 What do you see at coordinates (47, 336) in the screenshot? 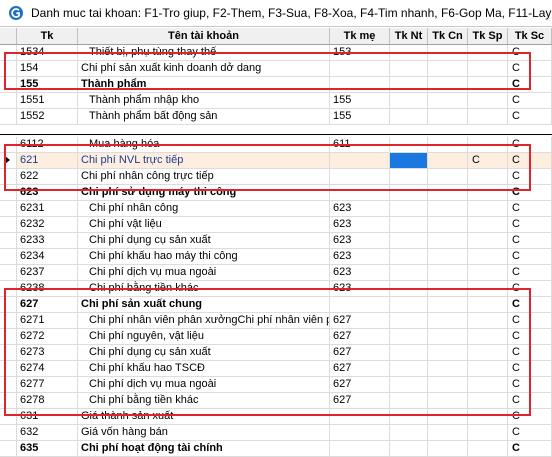
I see `cell-tk: 6272` at bounding box center [47, 336].